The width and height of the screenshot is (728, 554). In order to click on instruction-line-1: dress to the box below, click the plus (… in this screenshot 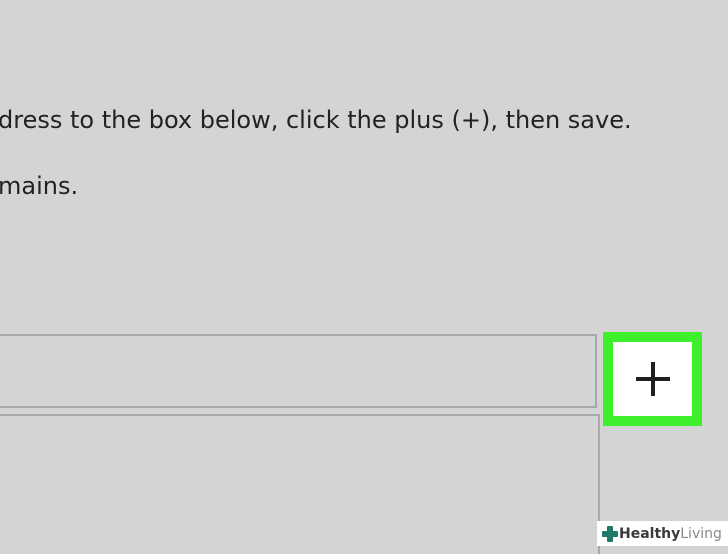, I will do `click(316, 120)`.